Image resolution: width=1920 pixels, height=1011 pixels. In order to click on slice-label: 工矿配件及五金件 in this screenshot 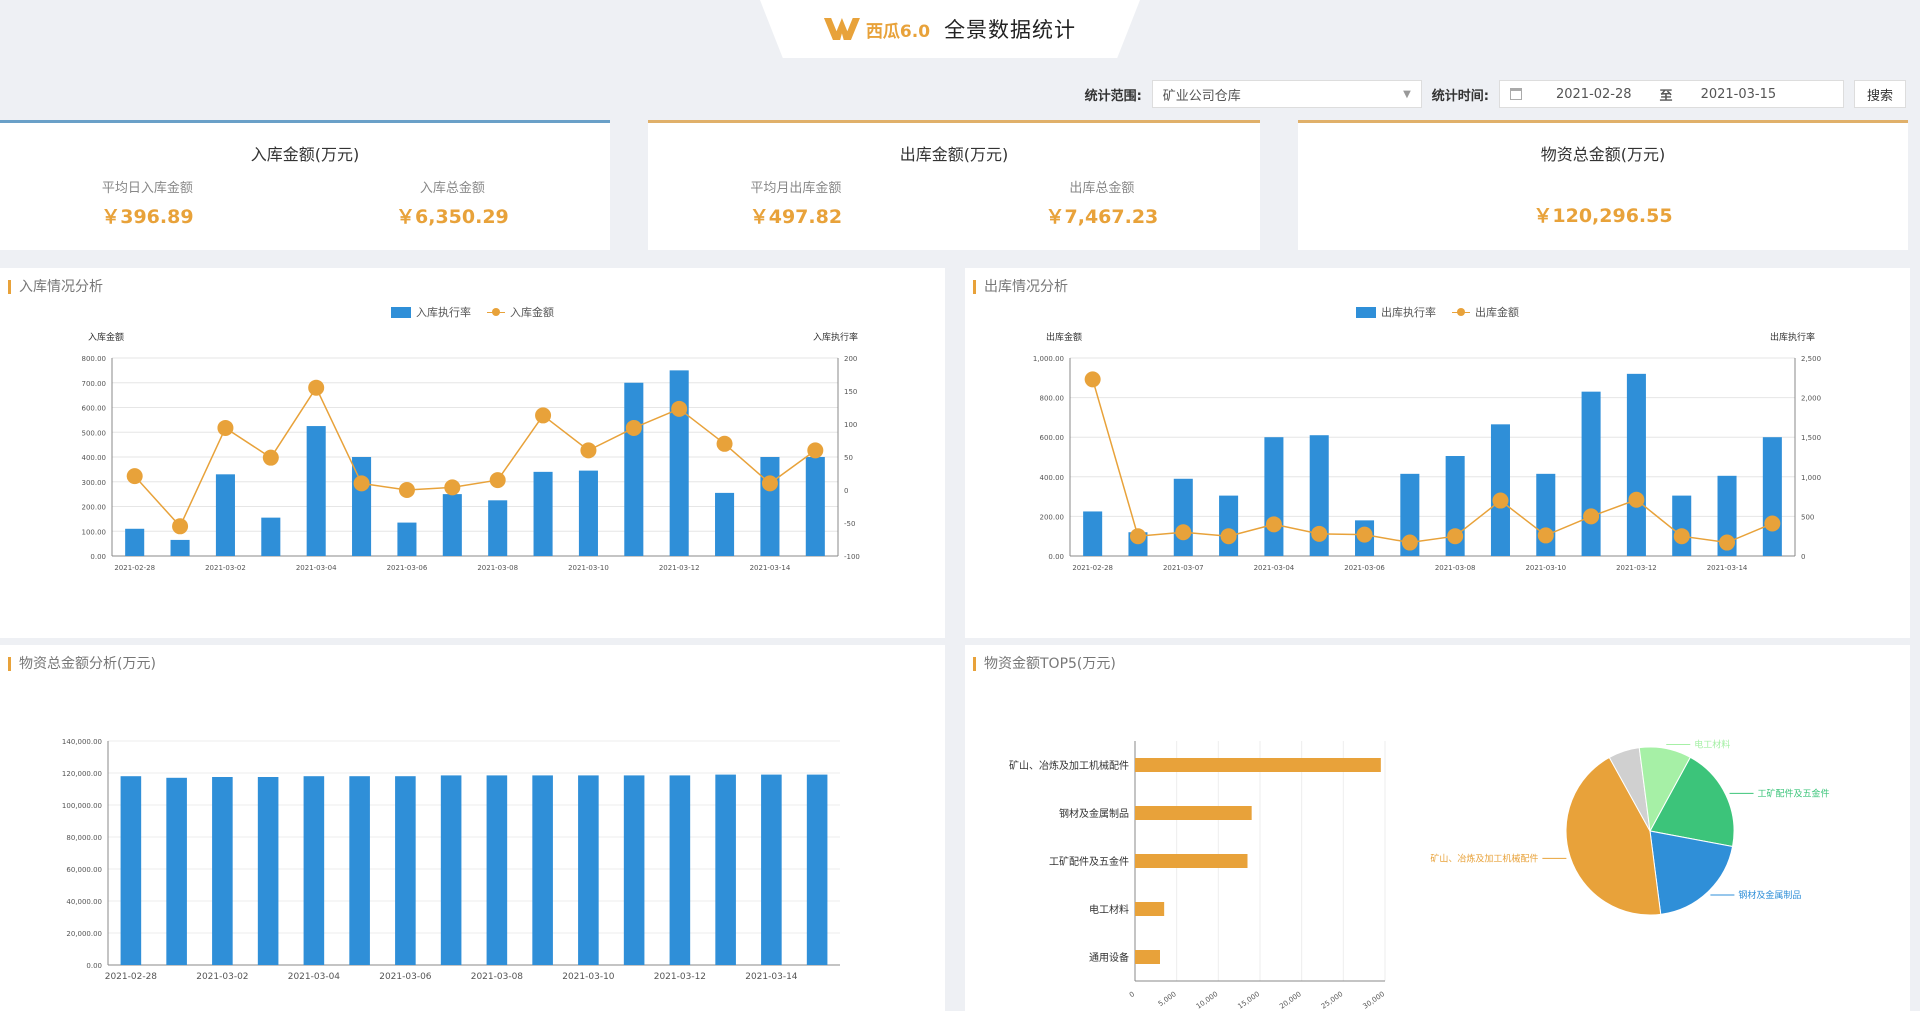, I will do `click(1794, 793)`.